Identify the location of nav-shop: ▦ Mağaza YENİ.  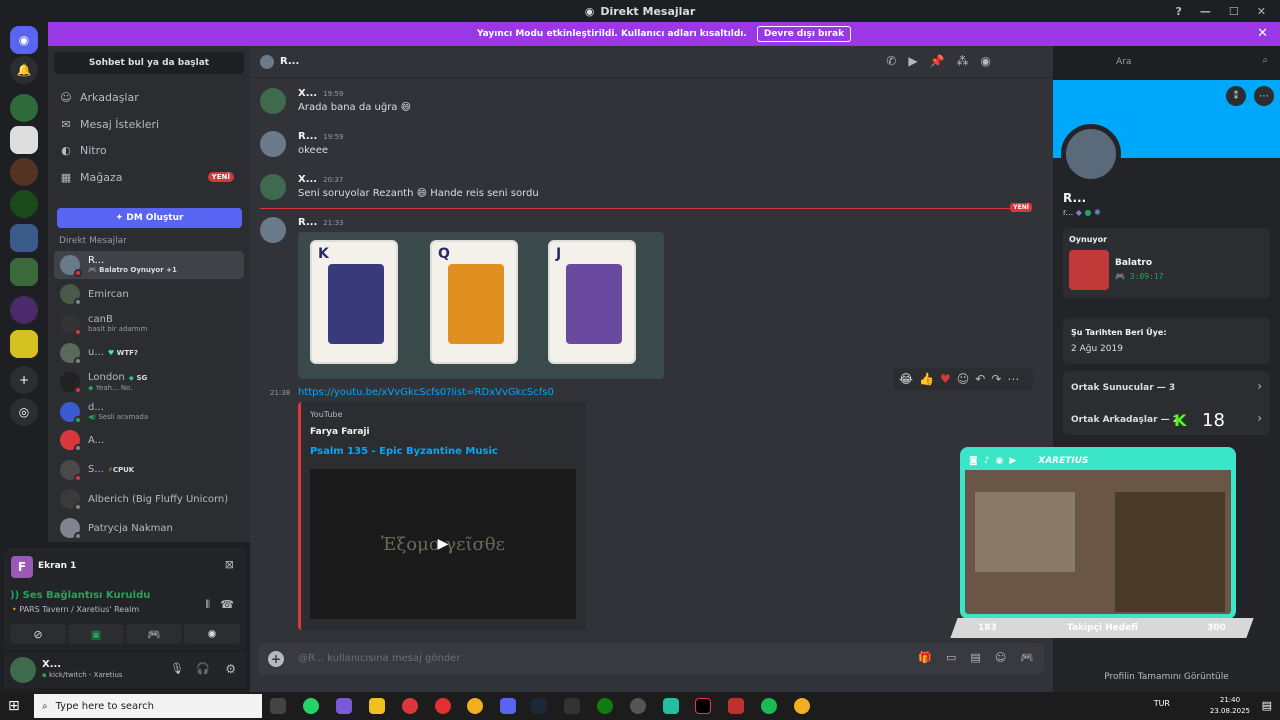
(152, 177).